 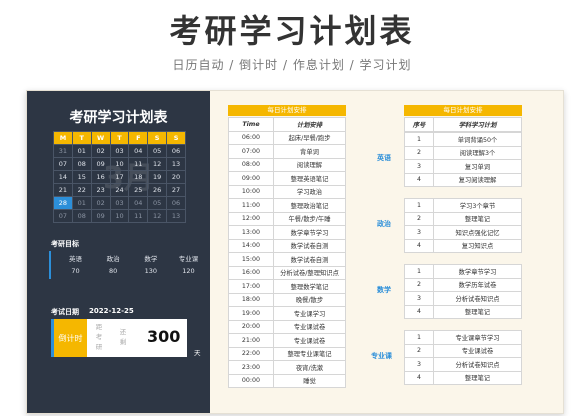 I want to click on time-cell: 16:00, so click(x=251, y=272).